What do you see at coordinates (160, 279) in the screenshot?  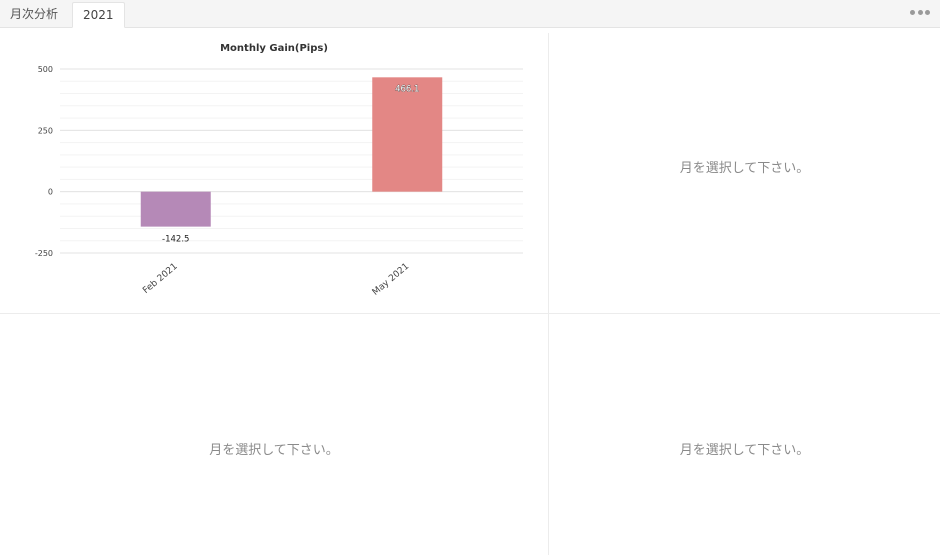 I see `x-tick-label: Feb 2021` at bounding box center [160, 279].